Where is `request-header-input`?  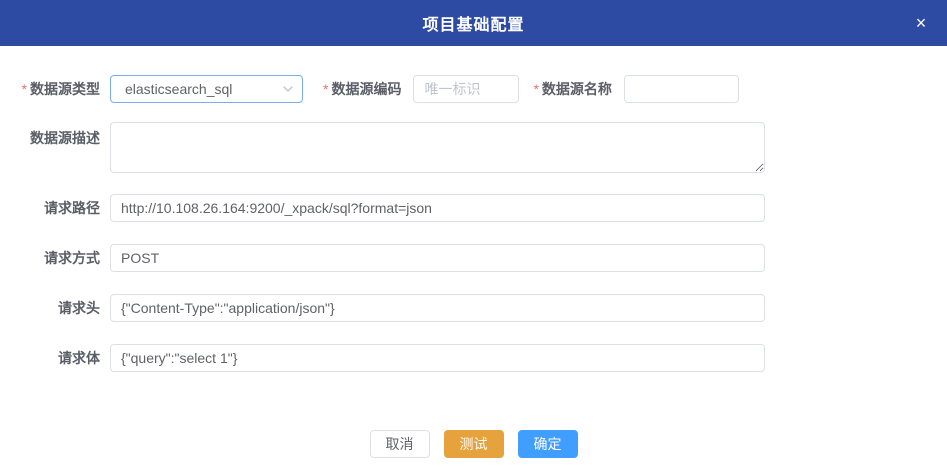 request-header-input is located at coordinates (437, 308).